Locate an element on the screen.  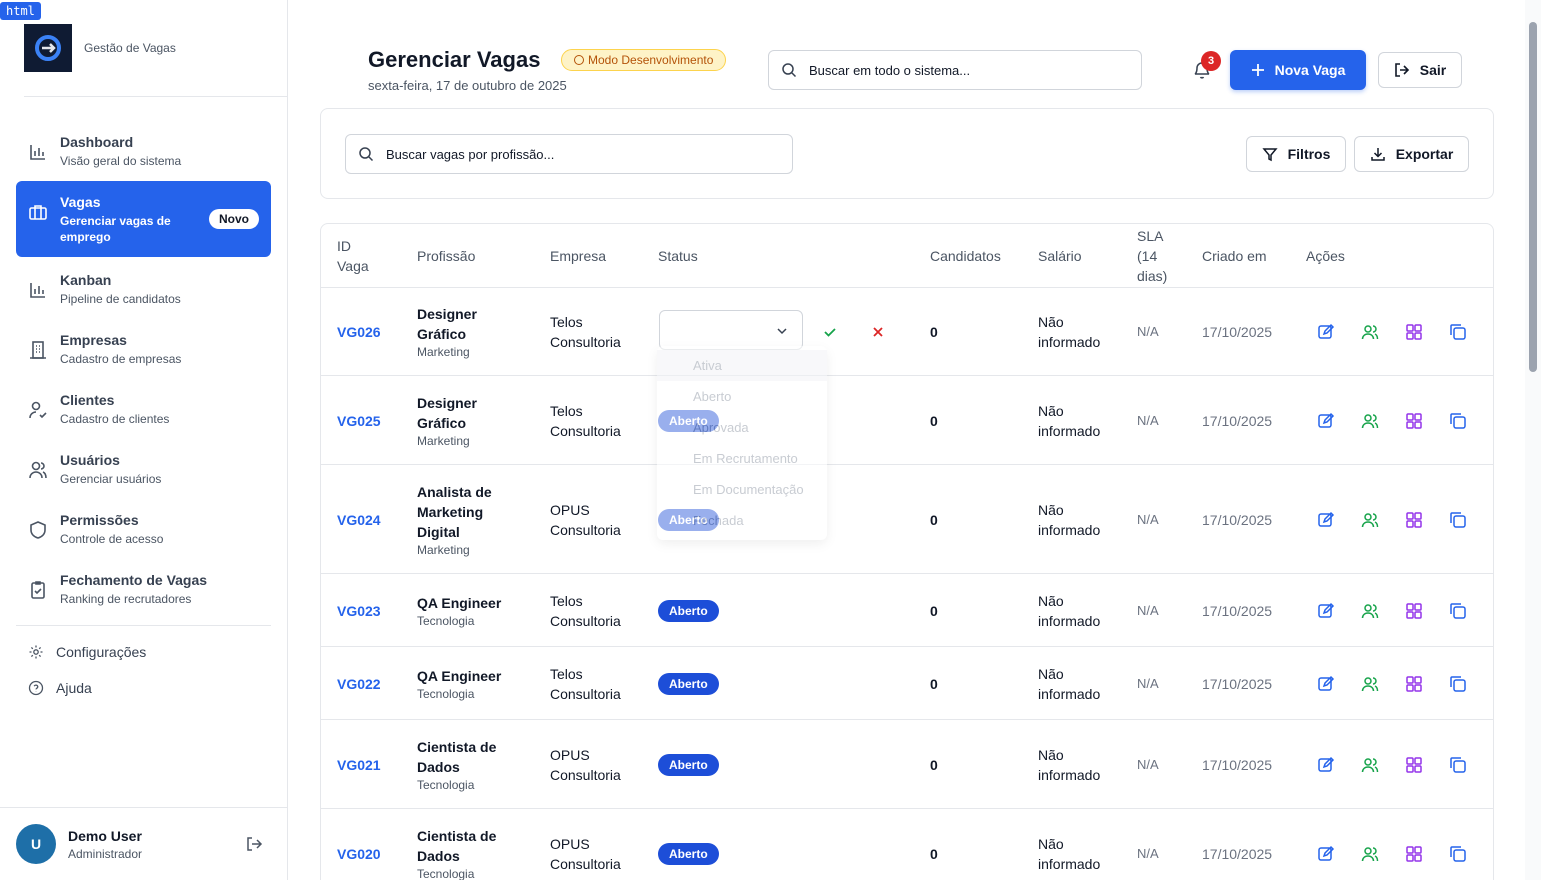
status-select is located at coordinates (731, 330).